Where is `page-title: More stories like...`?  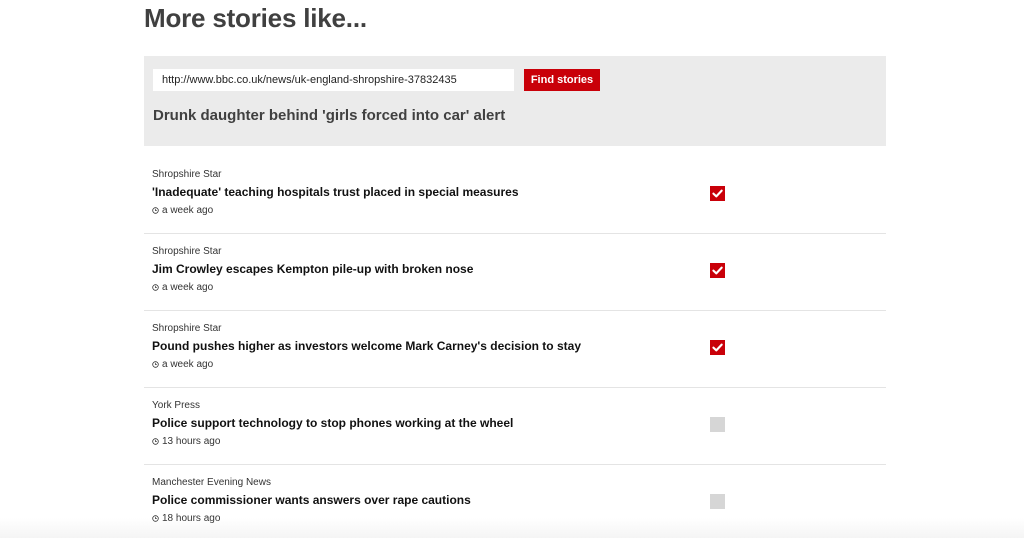 page-title: More stories like... is located at coordinates (255, 18).